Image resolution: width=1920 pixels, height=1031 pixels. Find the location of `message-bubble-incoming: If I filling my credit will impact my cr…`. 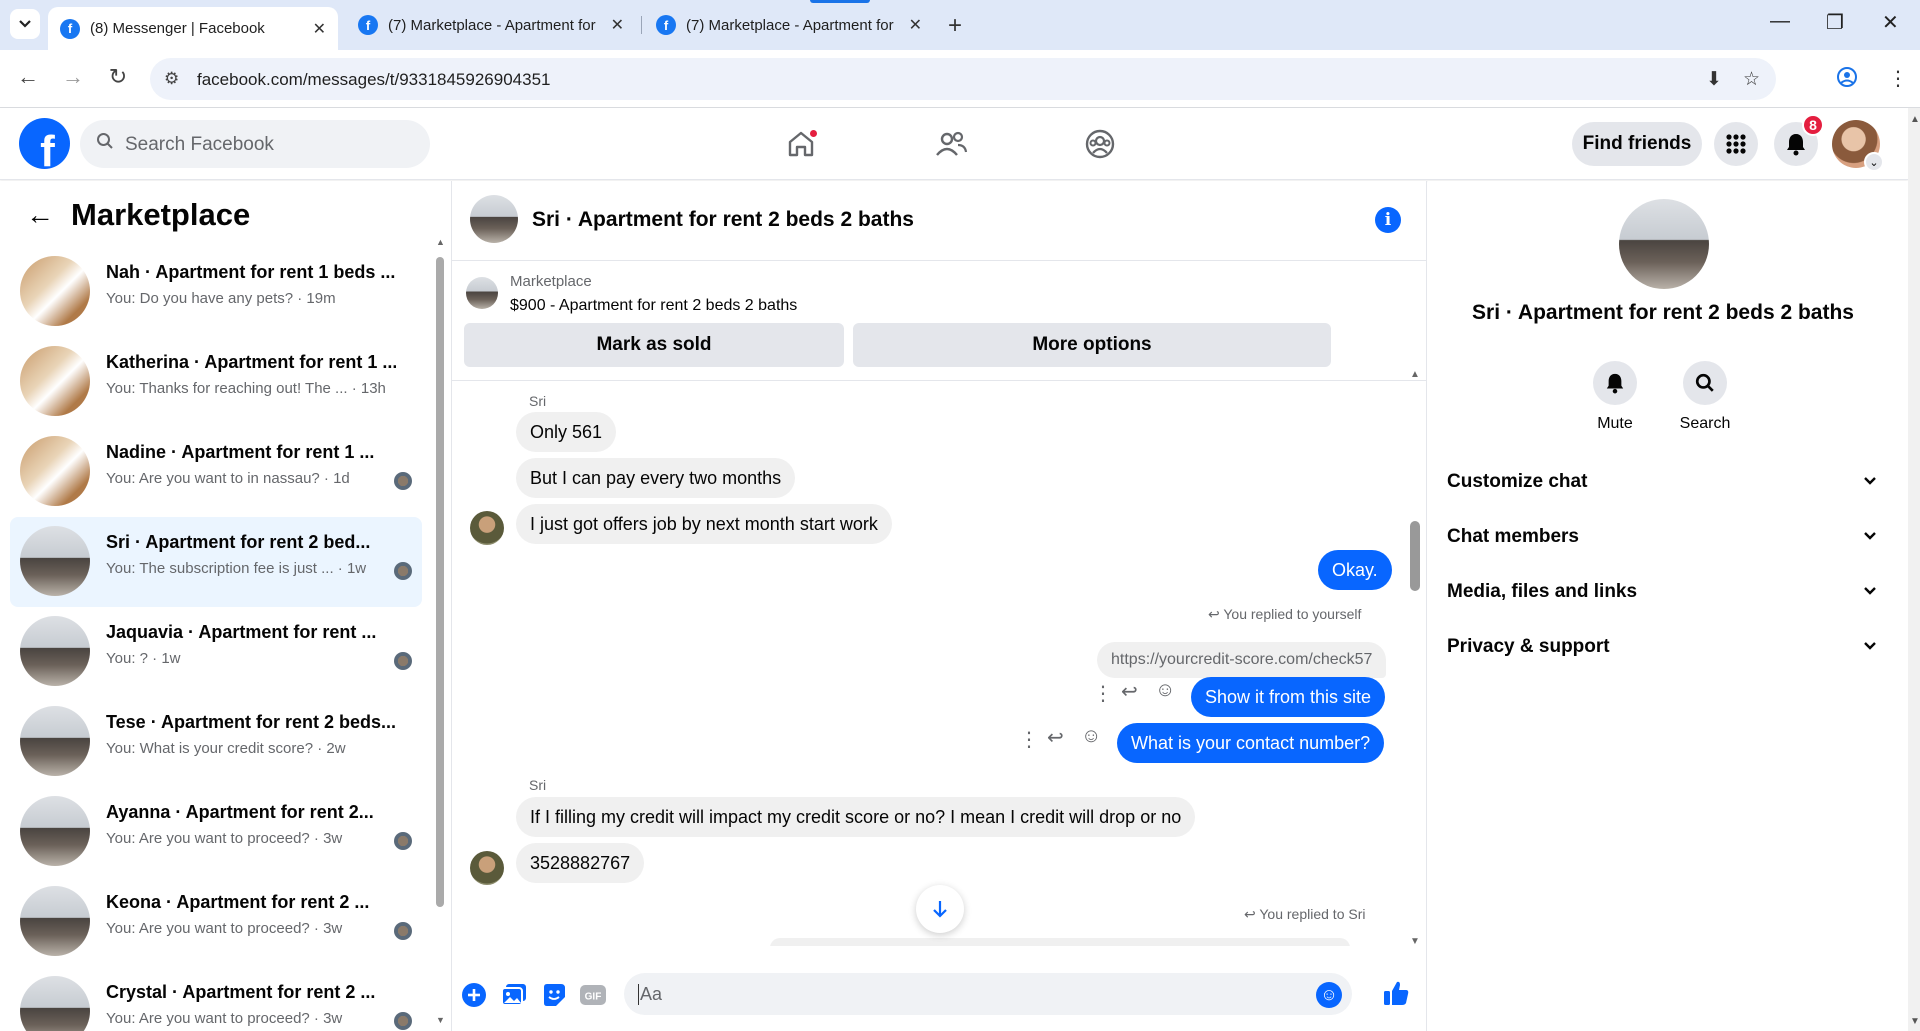

message-bubble-incoming: If I filling my credit will impact my cr… is located at coordinates (856, 817).